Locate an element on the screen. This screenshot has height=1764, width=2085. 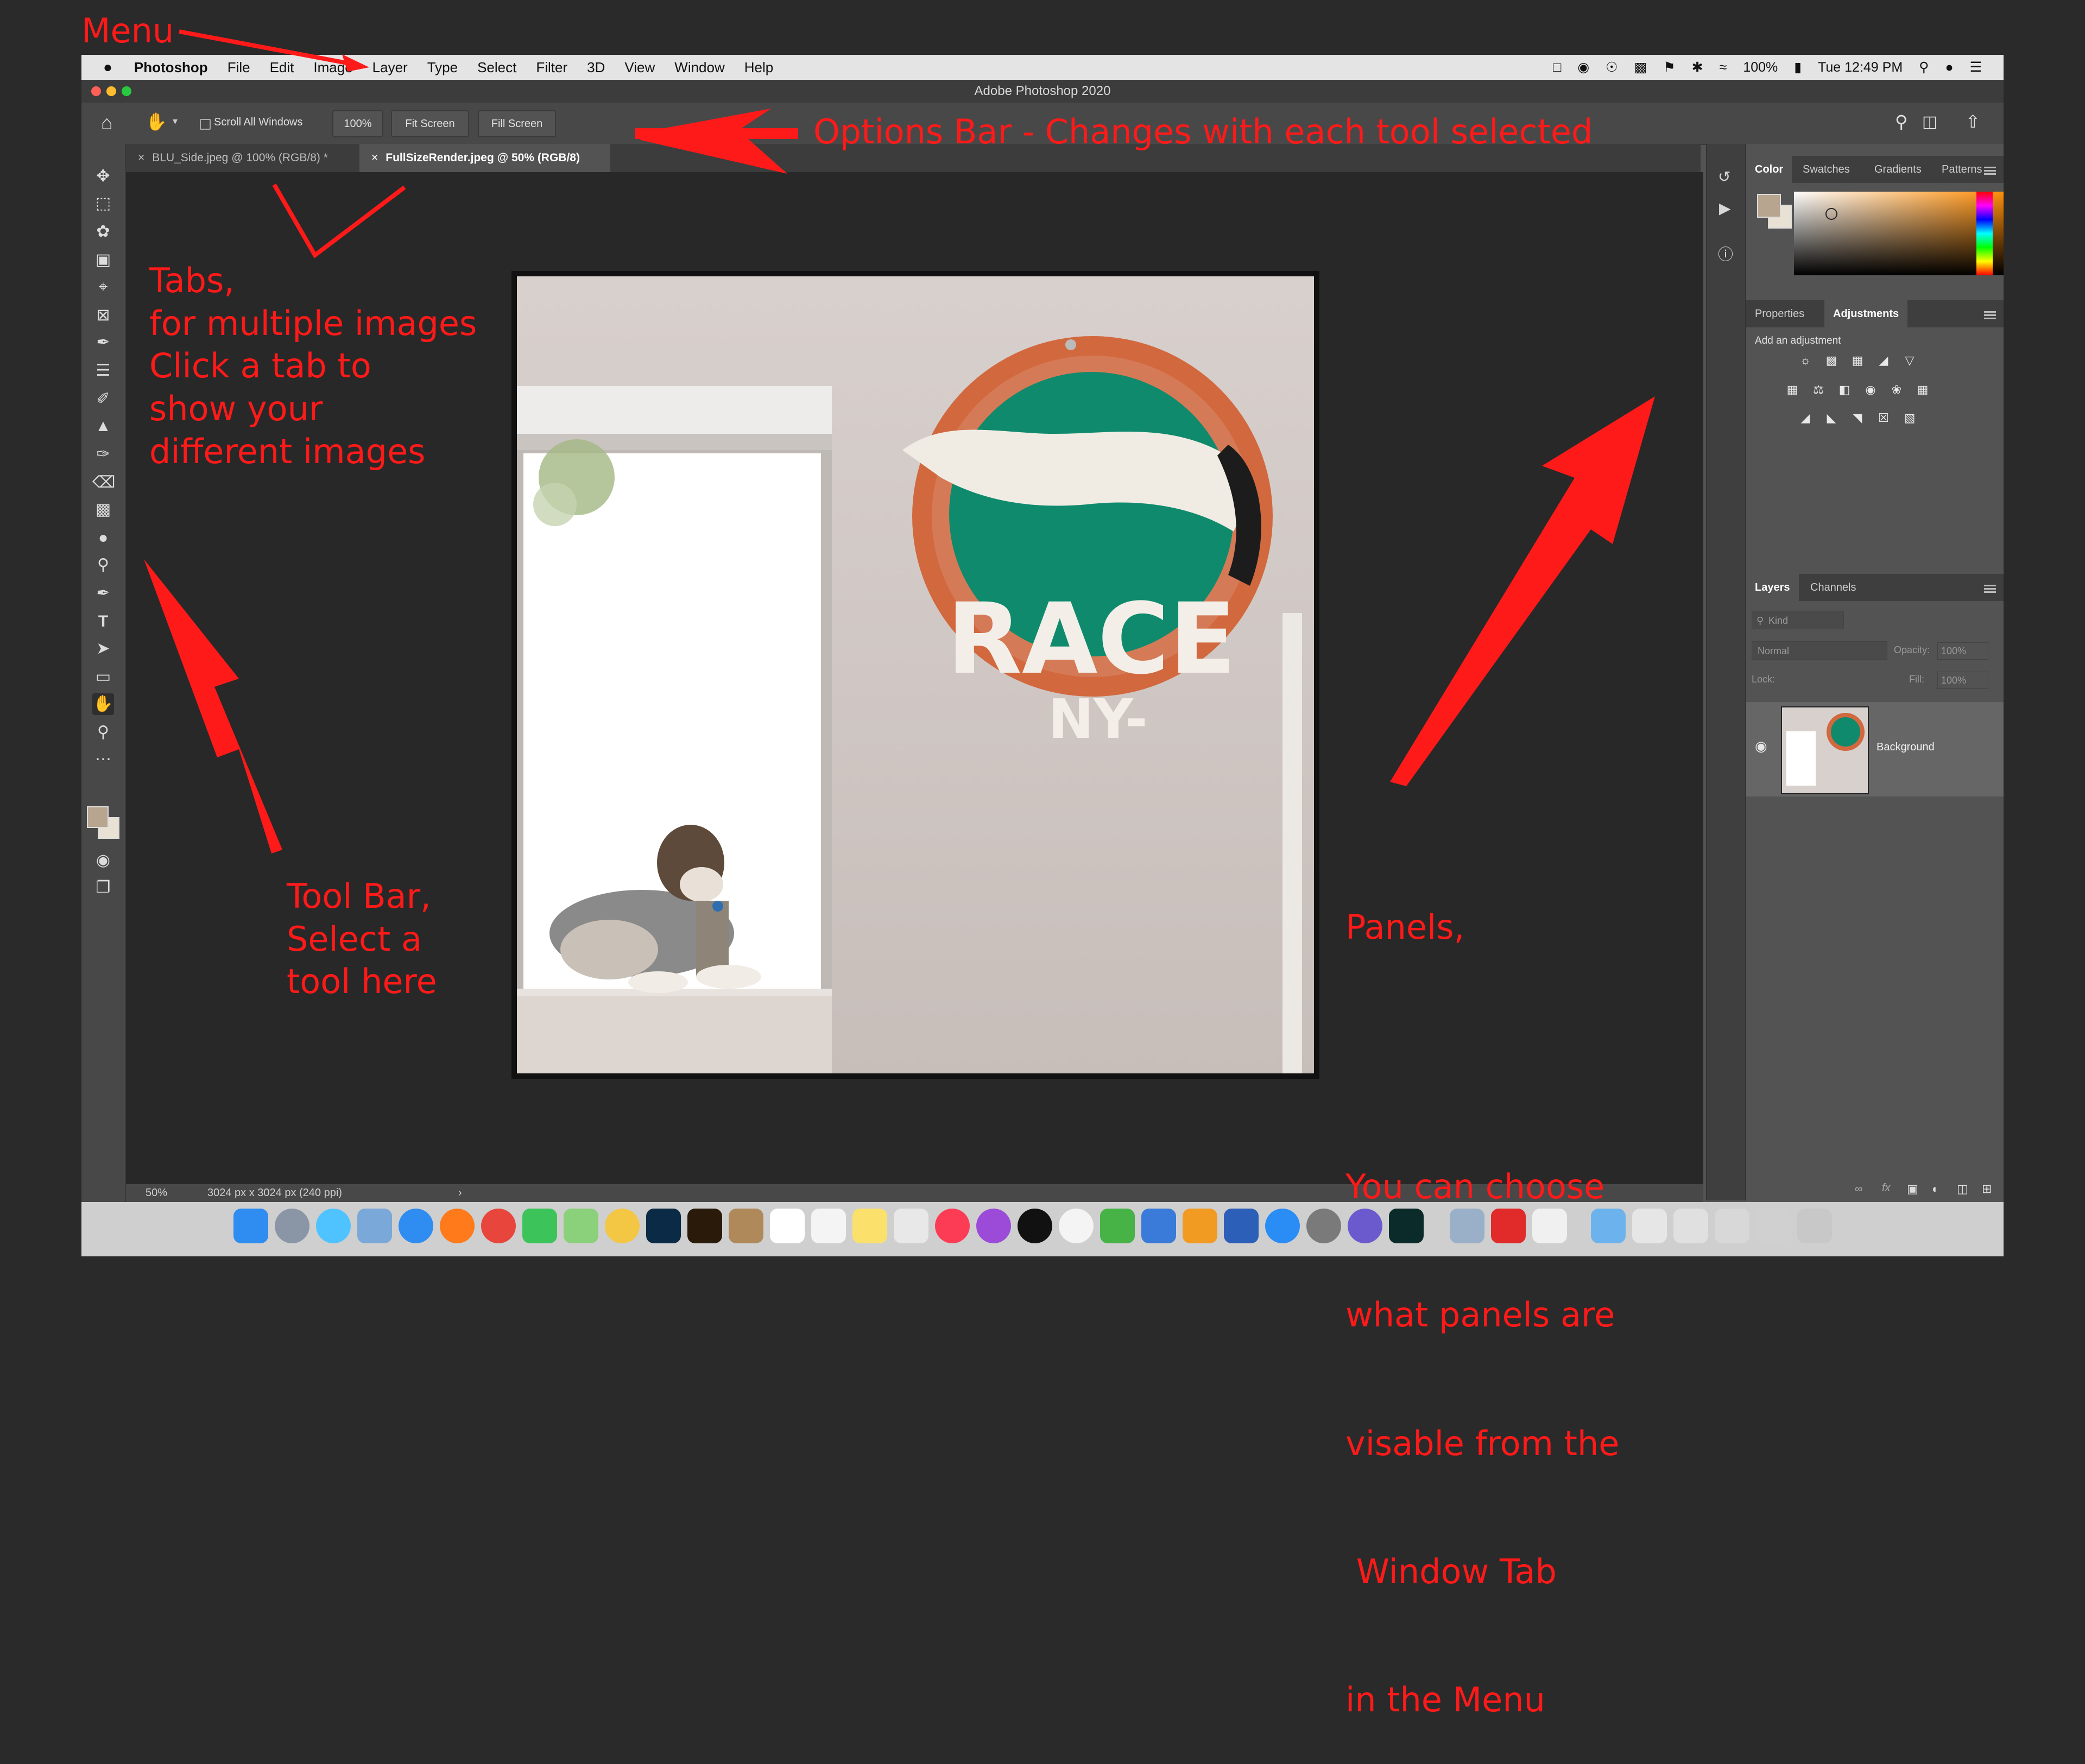
annotation-tabs-line: Click a tab to is located at coordinates (260, 366).